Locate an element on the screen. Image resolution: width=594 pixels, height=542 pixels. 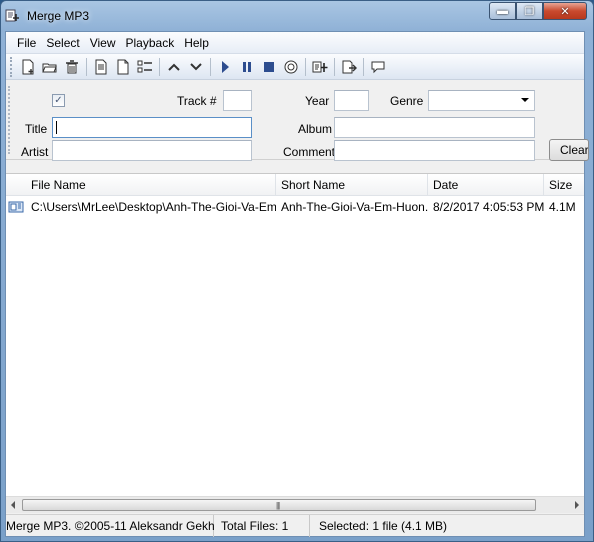
year-label: Year is located at coordinates (317, 101).